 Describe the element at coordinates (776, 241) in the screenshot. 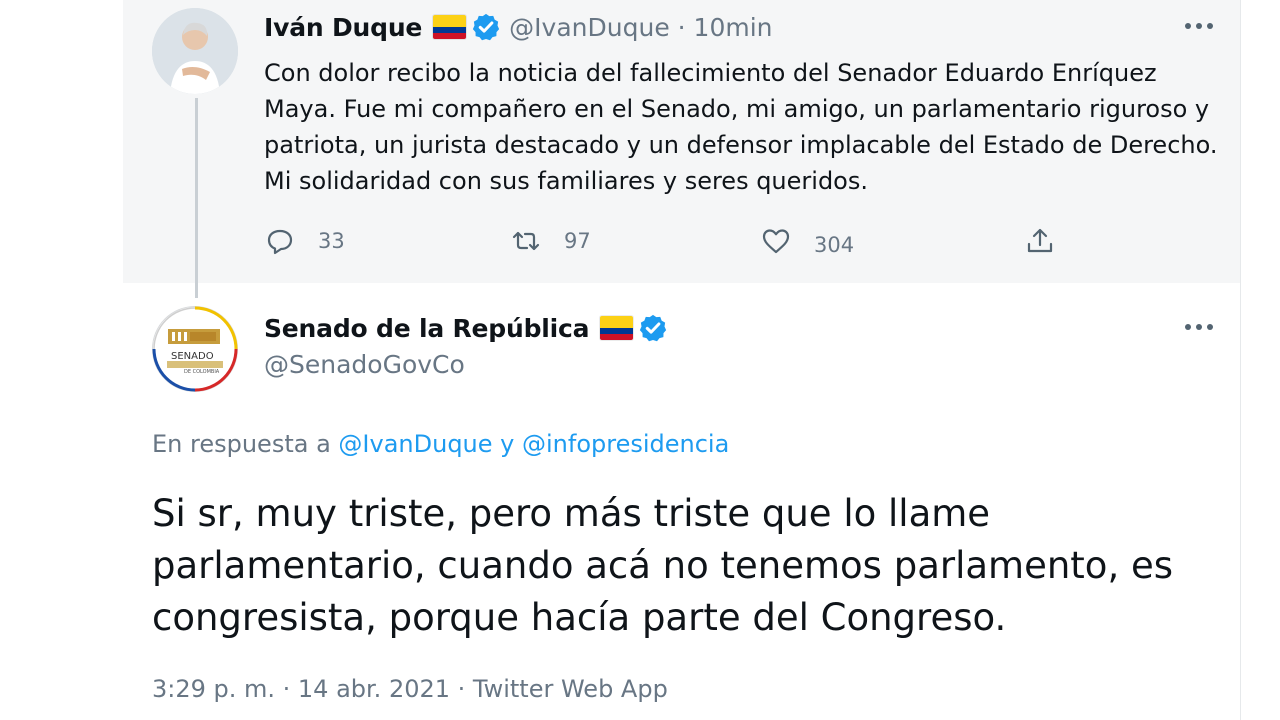

I see `like-icon` at that location.